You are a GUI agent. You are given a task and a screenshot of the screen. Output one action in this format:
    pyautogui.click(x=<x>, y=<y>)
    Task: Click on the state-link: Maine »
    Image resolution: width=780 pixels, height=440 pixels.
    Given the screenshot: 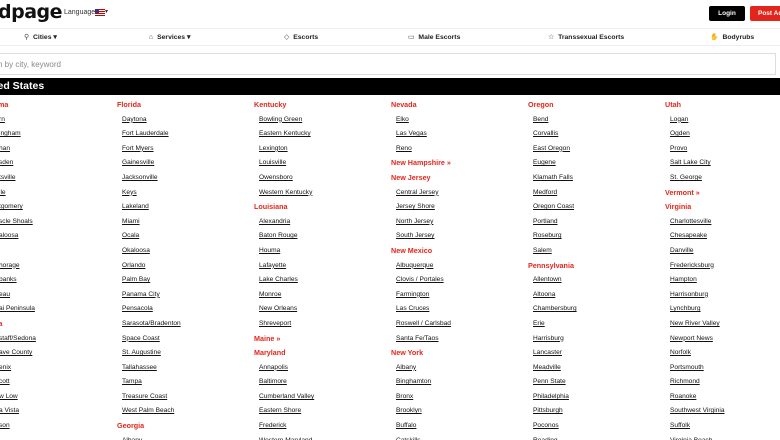 What is the action you would take?
    pyautogui.click(x=319, y=339)
    